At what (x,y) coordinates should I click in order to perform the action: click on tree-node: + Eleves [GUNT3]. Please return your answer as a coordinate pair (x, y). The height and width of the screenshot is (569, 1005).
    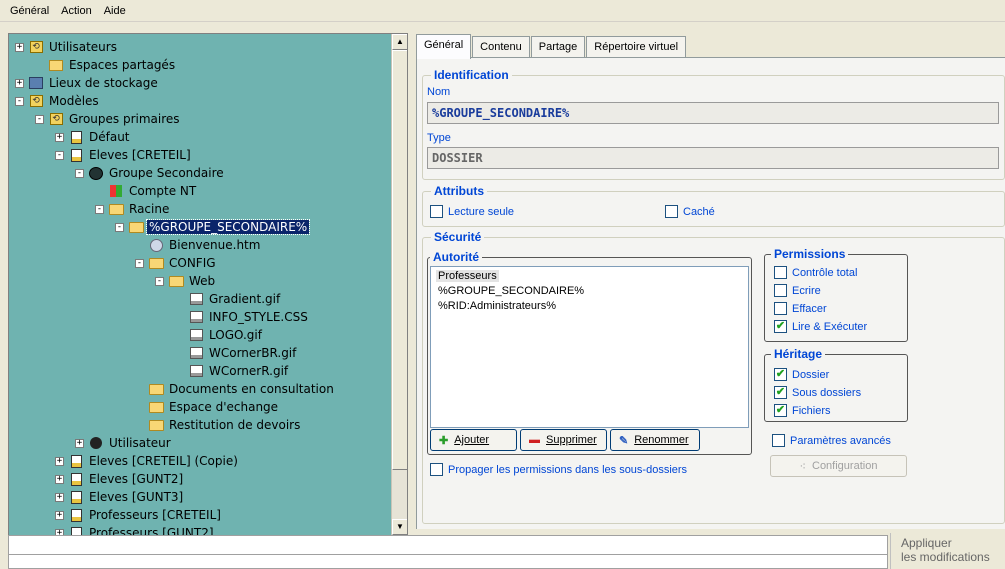
    Looking at the image, I should click on (120, 497).